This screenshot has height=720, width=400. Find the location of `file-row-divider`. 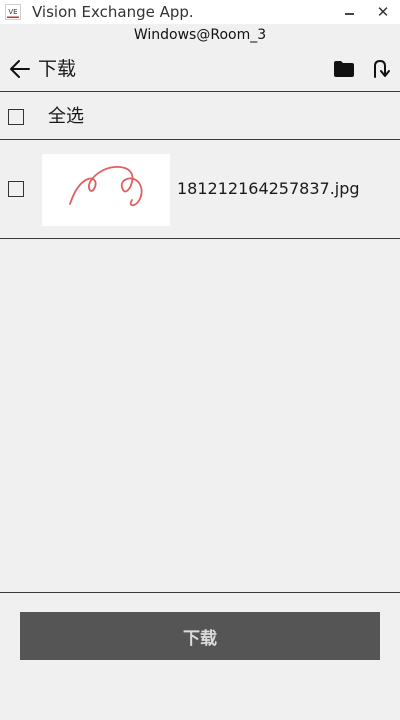

file-row-divider is located at coordinates (200, 238).